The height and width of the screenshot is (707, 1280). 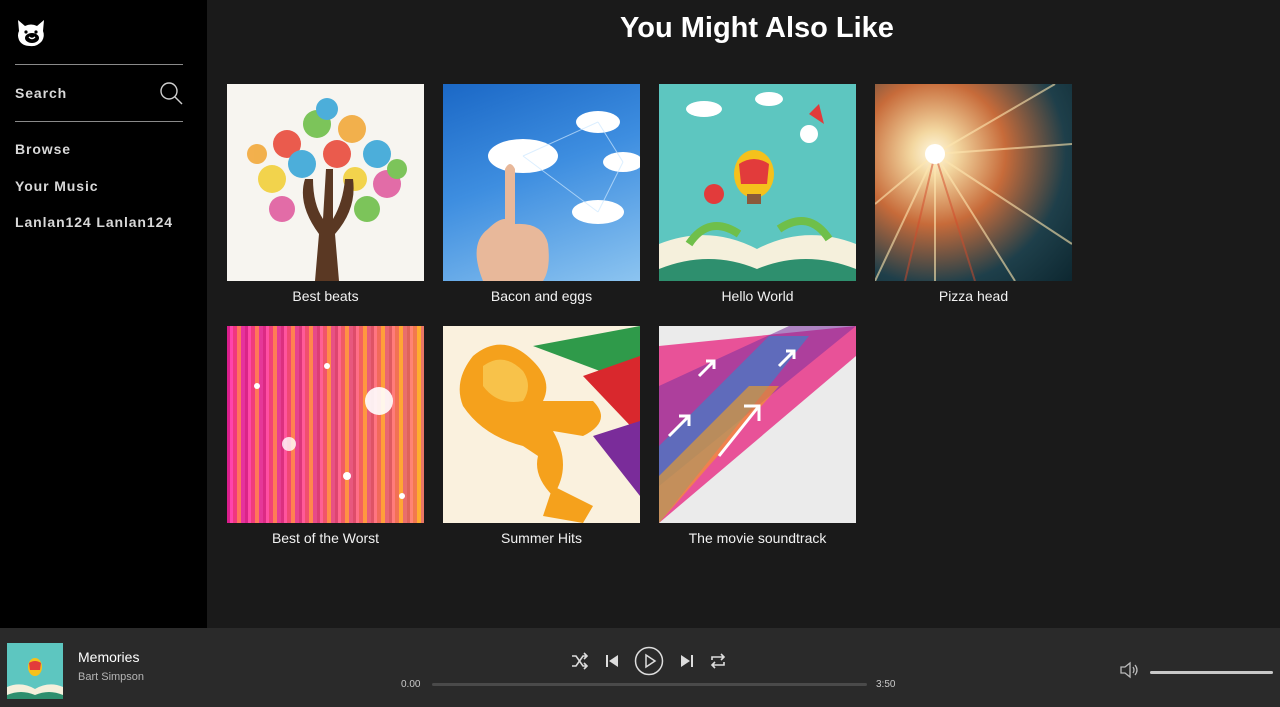 I want to click on playlist-title: The movie soundtrack, so click(x=757, y=538).